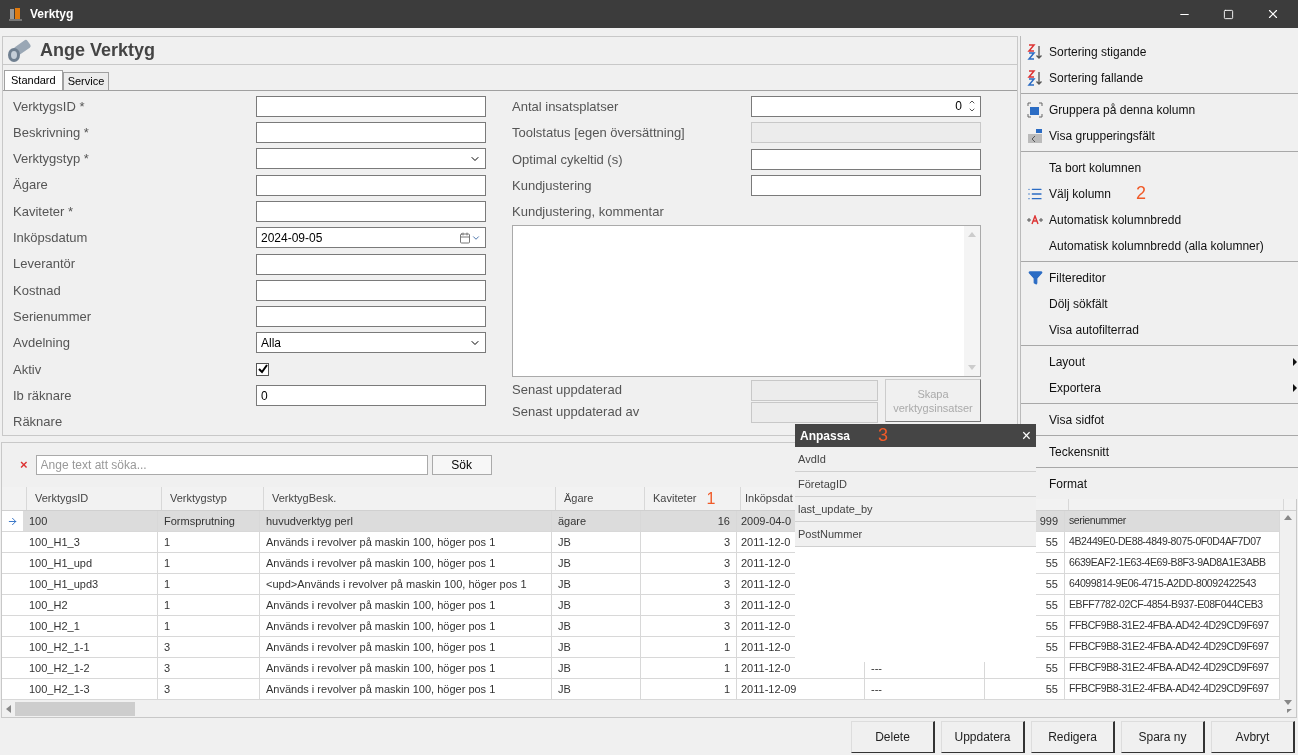 The image size is (1298, 755). Describe the element at coordinates (641, 689) in the screenshot. I see `grid-row: 100_H2_1-3 3 Används i revolver på maskin 100, höger pos 1 JB 1 2011-12-09 --- 55 FFBCF9B8-31E2-4FBA-AD42-4D29CD9F697` at that location.